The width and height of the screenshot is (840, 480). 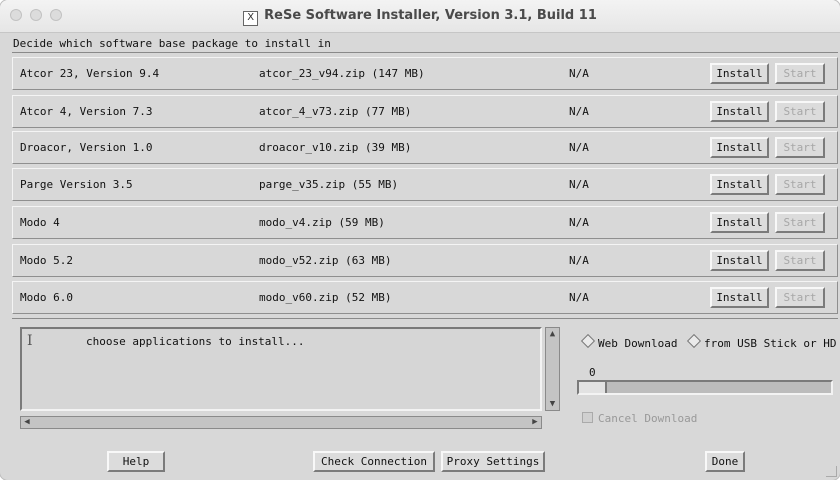 I want to click on web-download-radio: Web Download, so click(x=629, y=341).